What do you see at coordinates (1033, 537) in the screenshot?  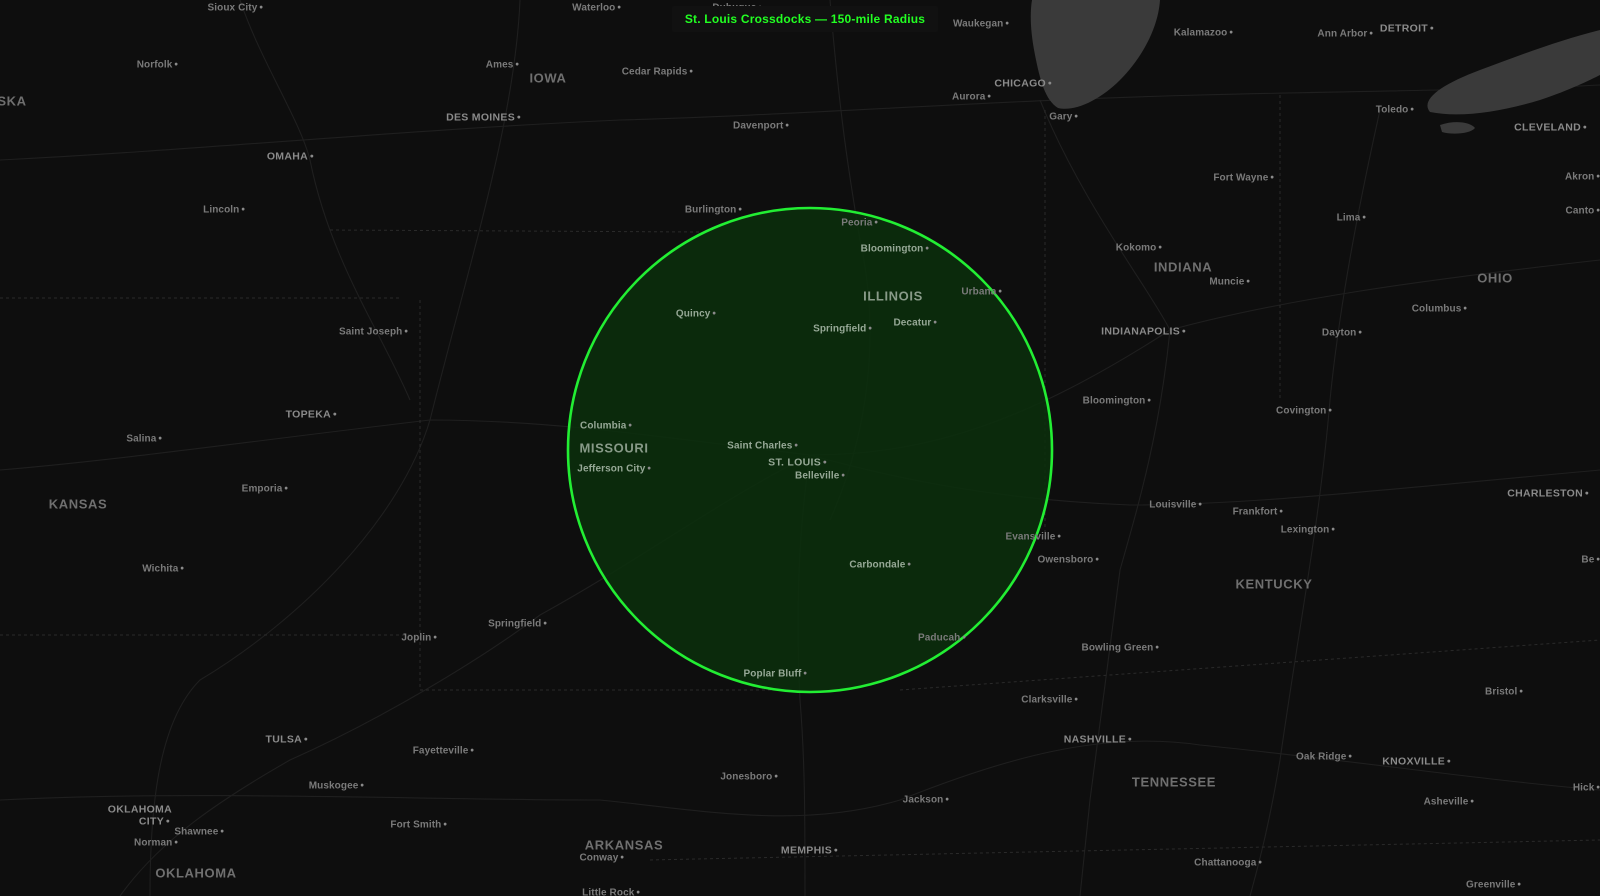 I see `map-label-evansville: Evansville` at bounding box center [1033, 537].